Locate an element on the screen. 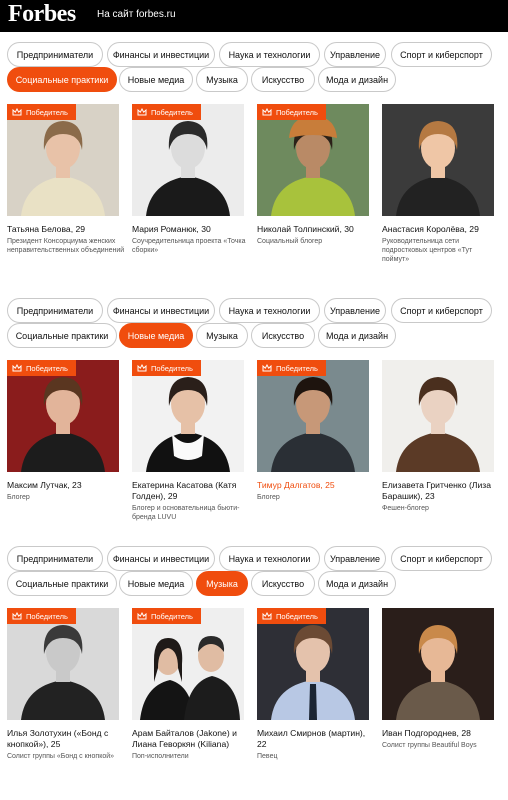 The height and width of the screenshot is (800, 508). person-description: Солист группы Beautiful Boys is located at coordinates (429, 745).